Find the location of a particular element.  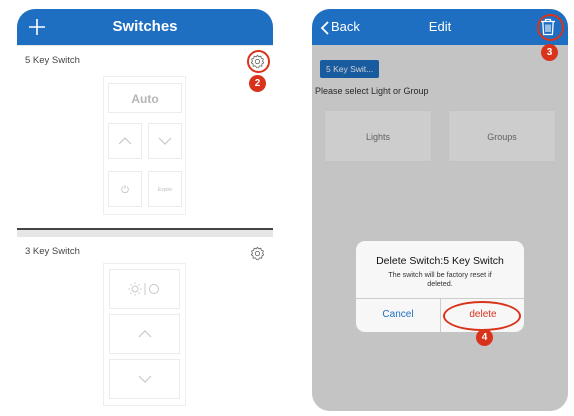

switch-panel is located at coordinates (144, 334).